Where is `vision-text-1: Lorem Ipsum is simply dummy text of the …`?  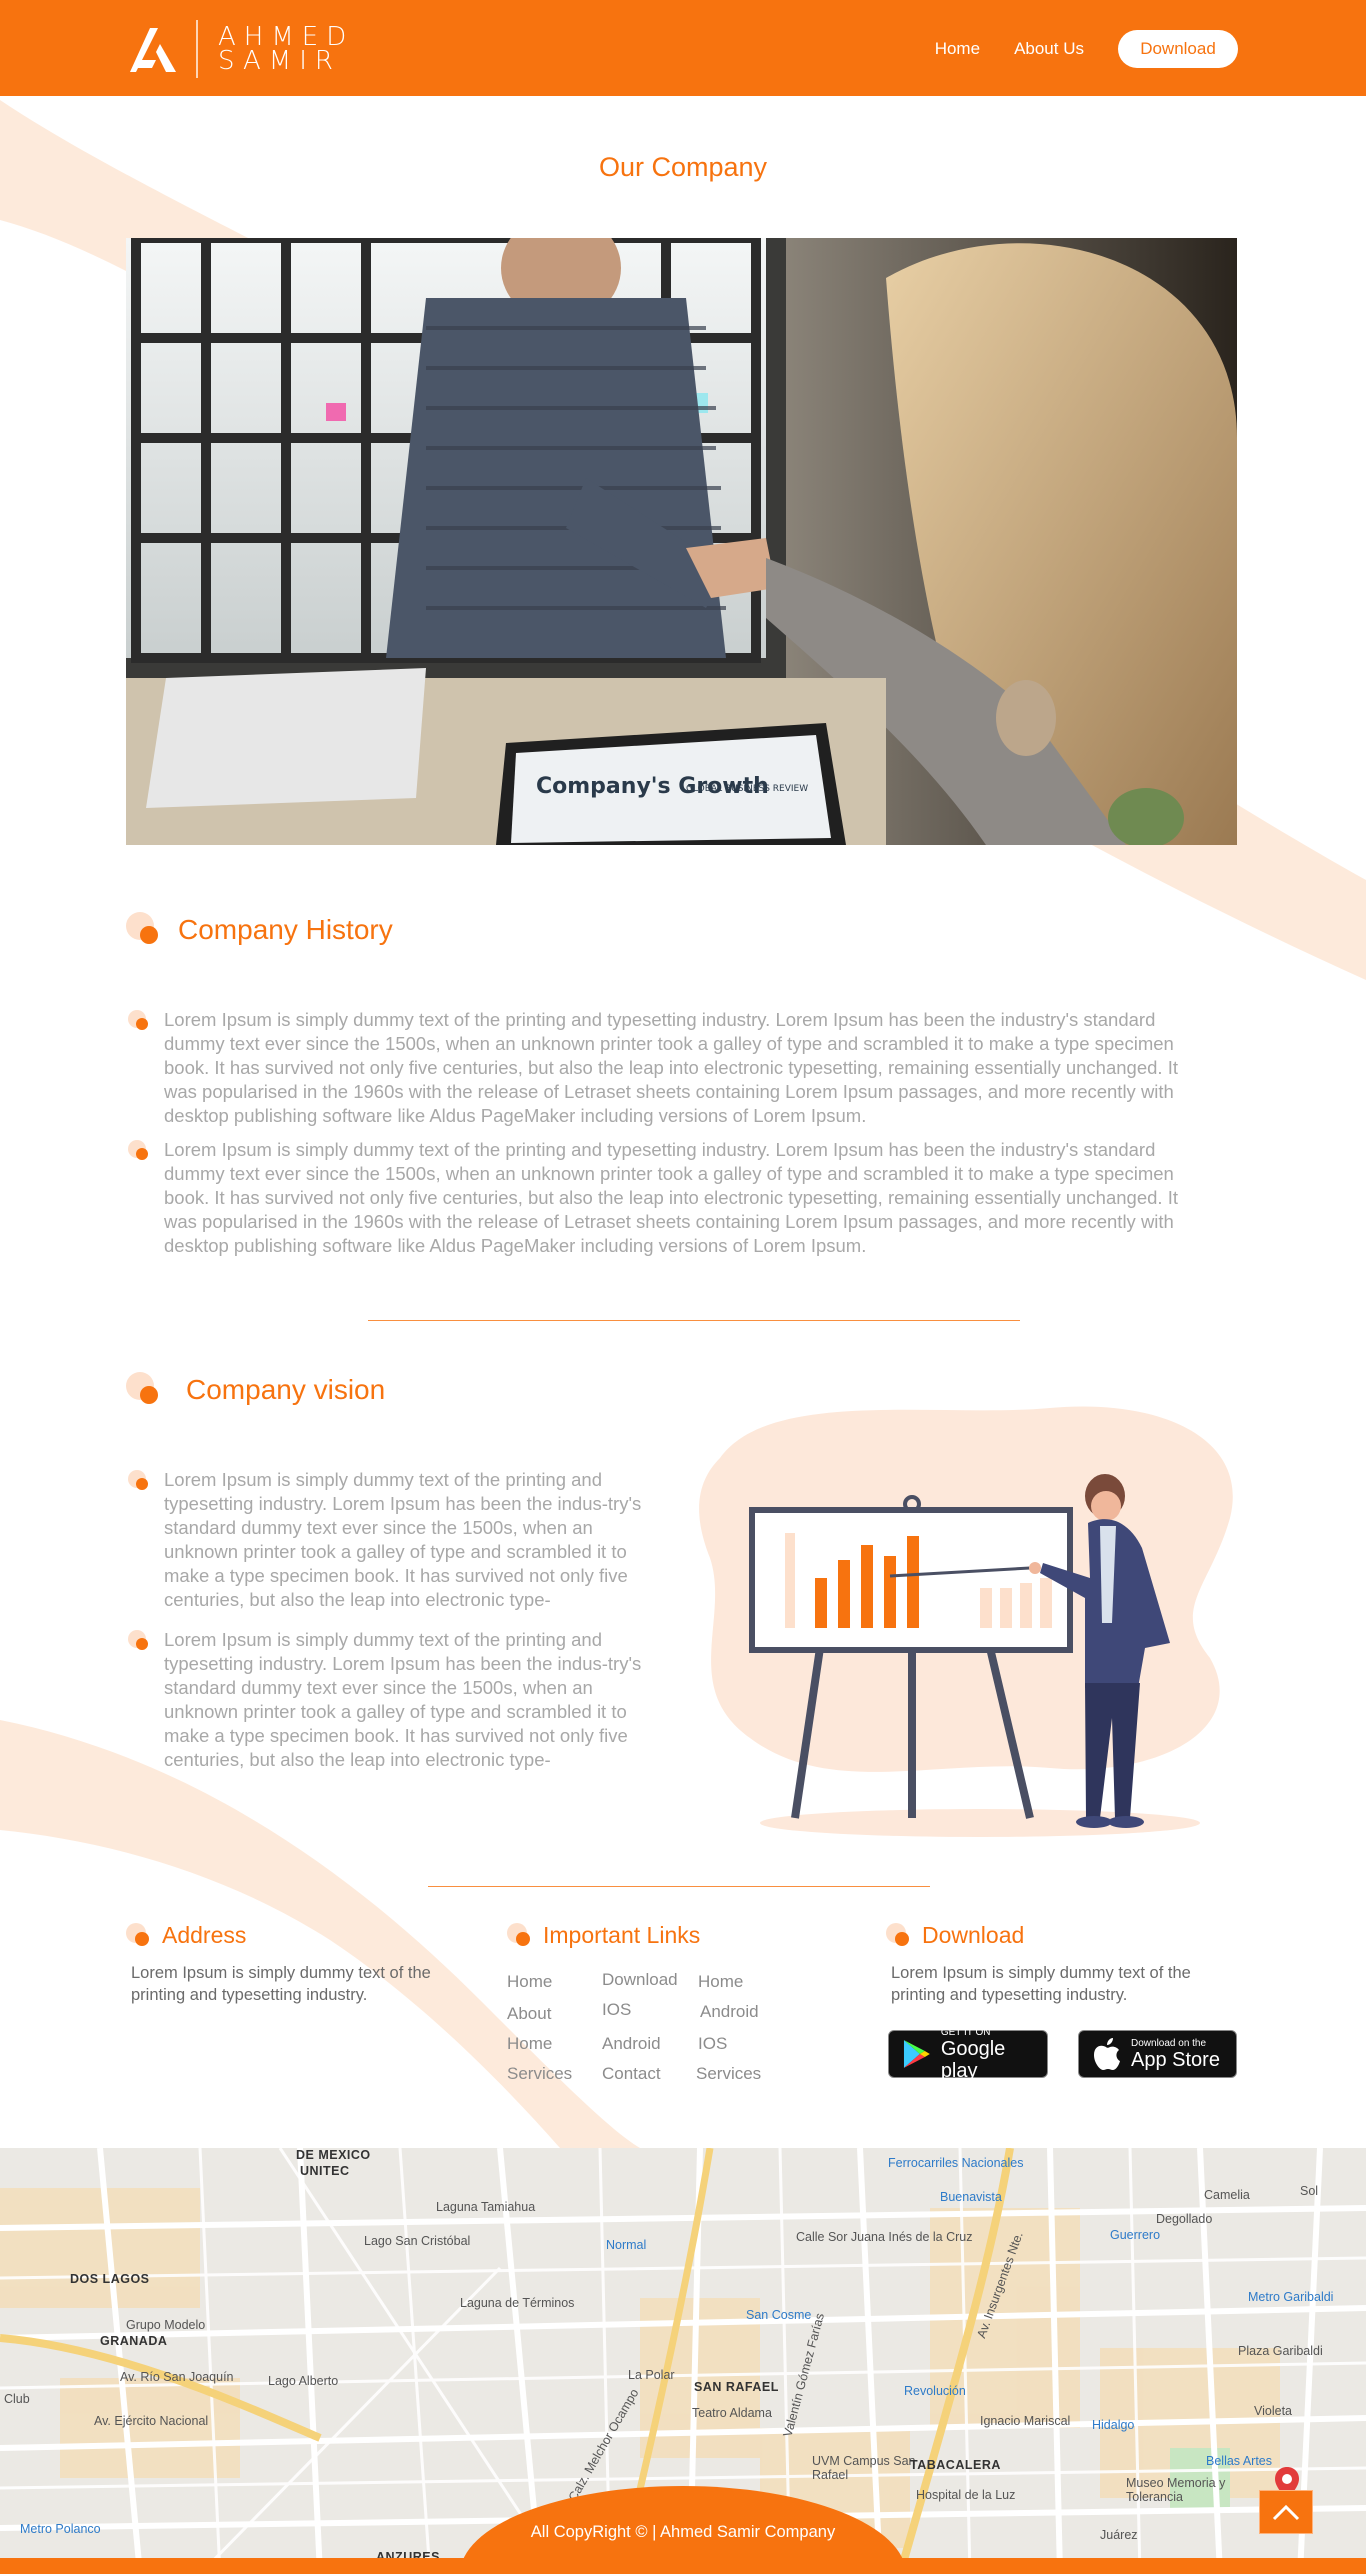 vision-text-1: Lorem Ipsum is simply dummy text of the … is located at coordinates (403, 1539).